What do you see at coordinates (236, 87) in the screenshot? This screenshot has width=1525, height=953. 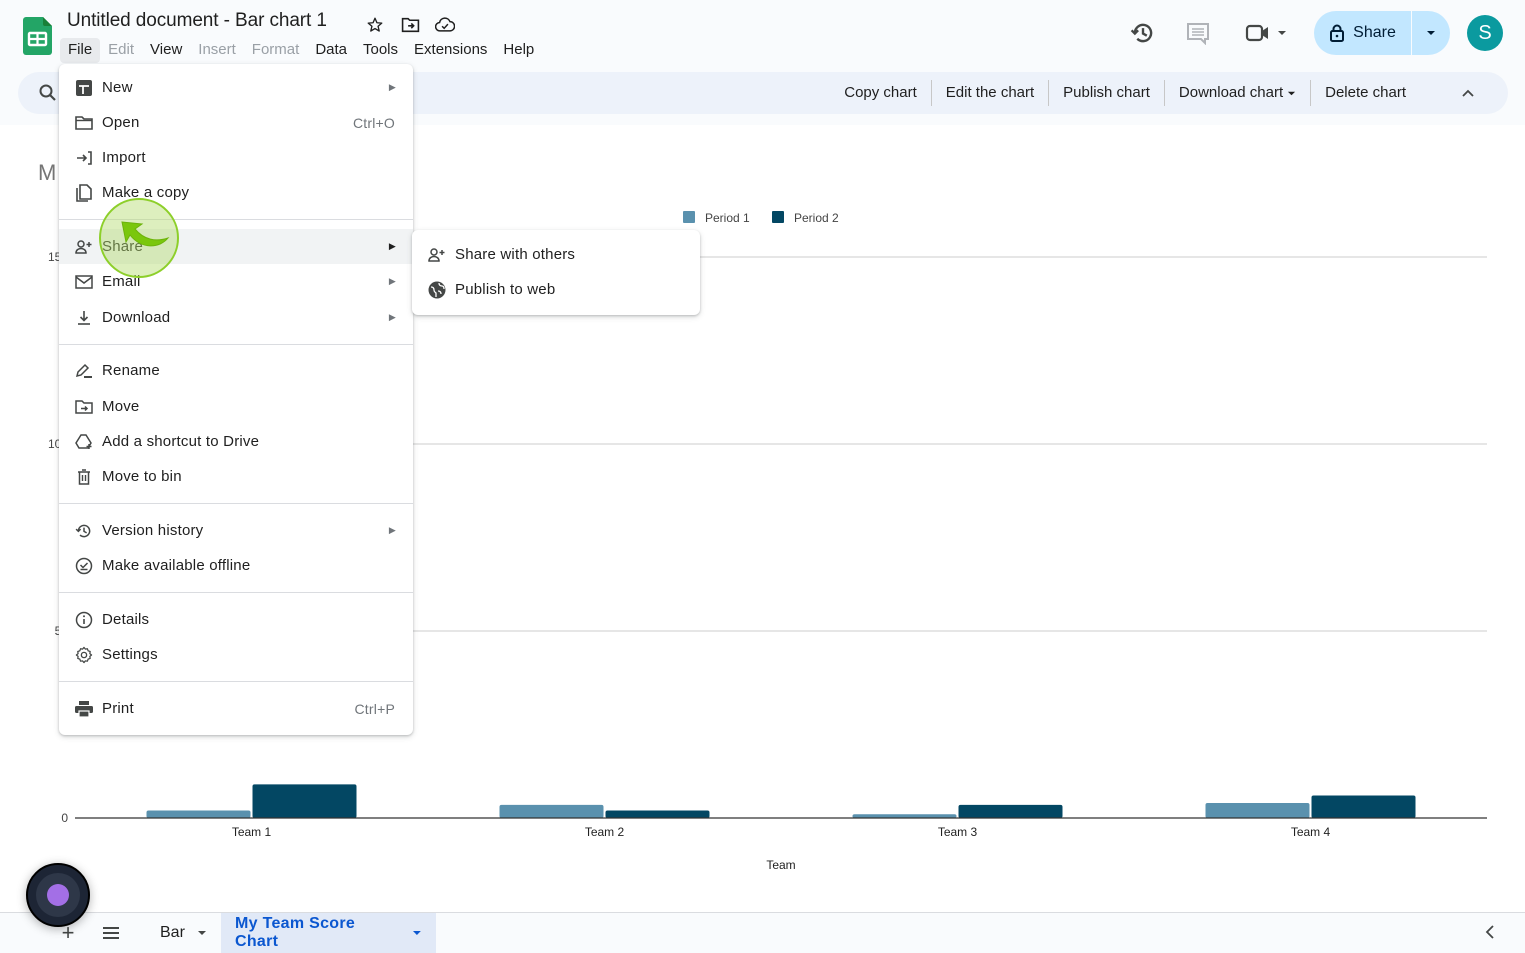 I see `menu-item-new: New ▶` at bounding box center [236, 87].